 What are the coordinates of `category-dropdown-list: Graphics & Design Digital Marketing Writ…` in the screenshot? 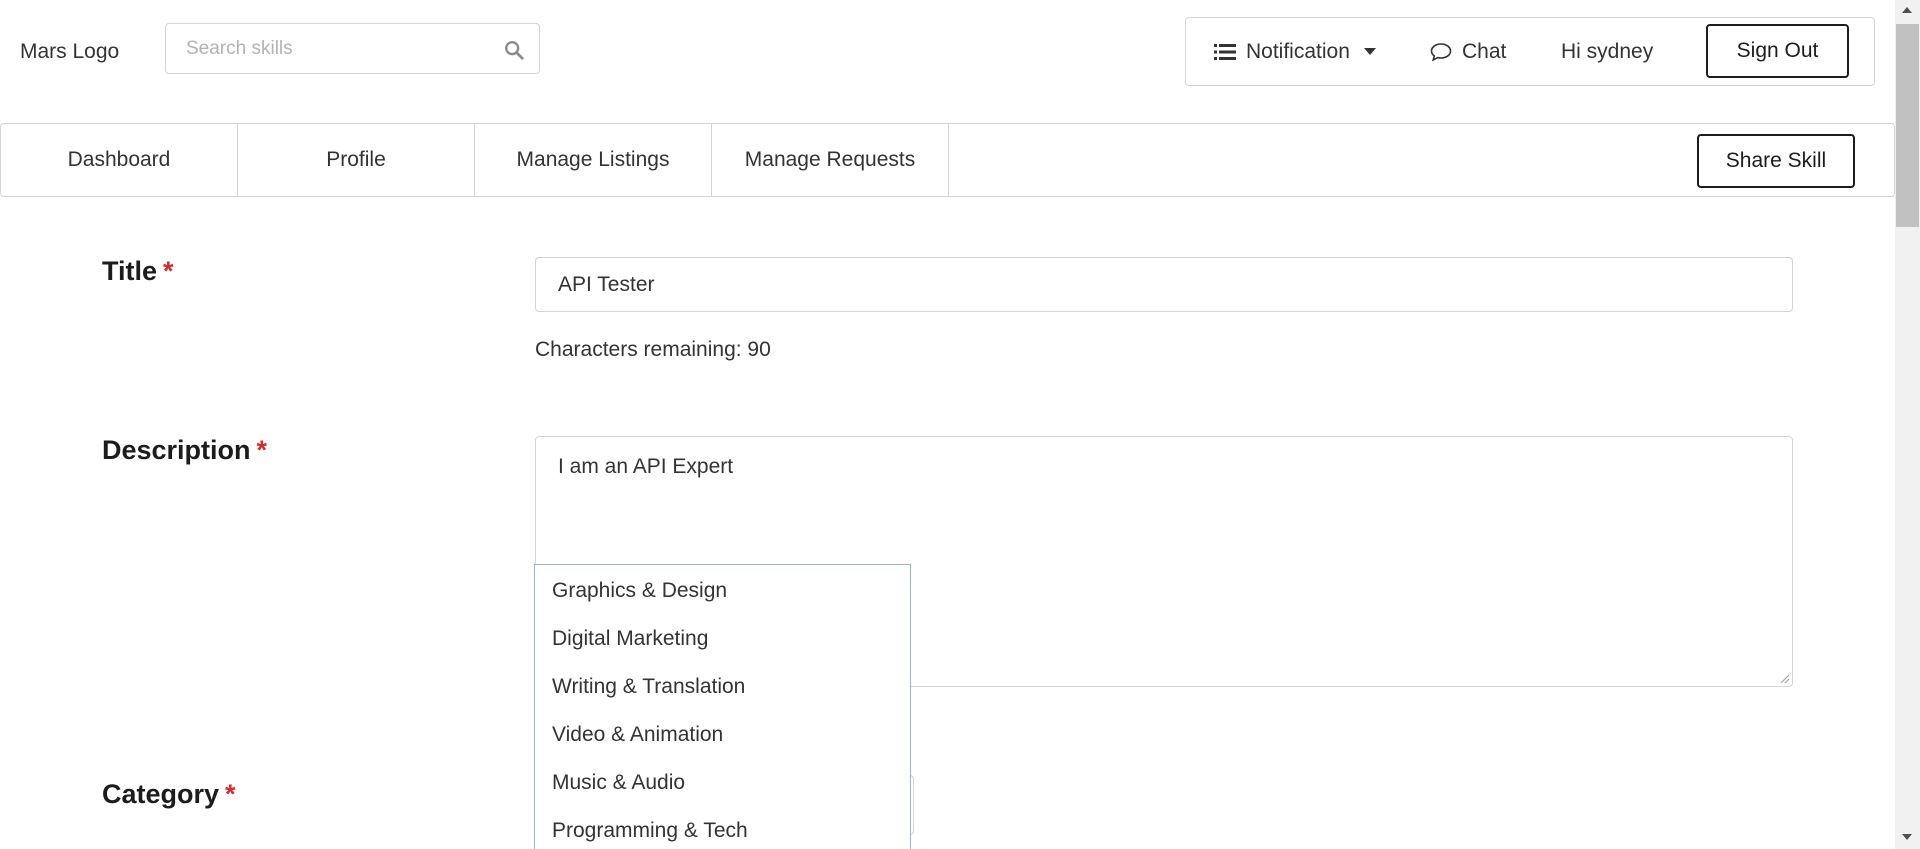 It's located at (722, 706).